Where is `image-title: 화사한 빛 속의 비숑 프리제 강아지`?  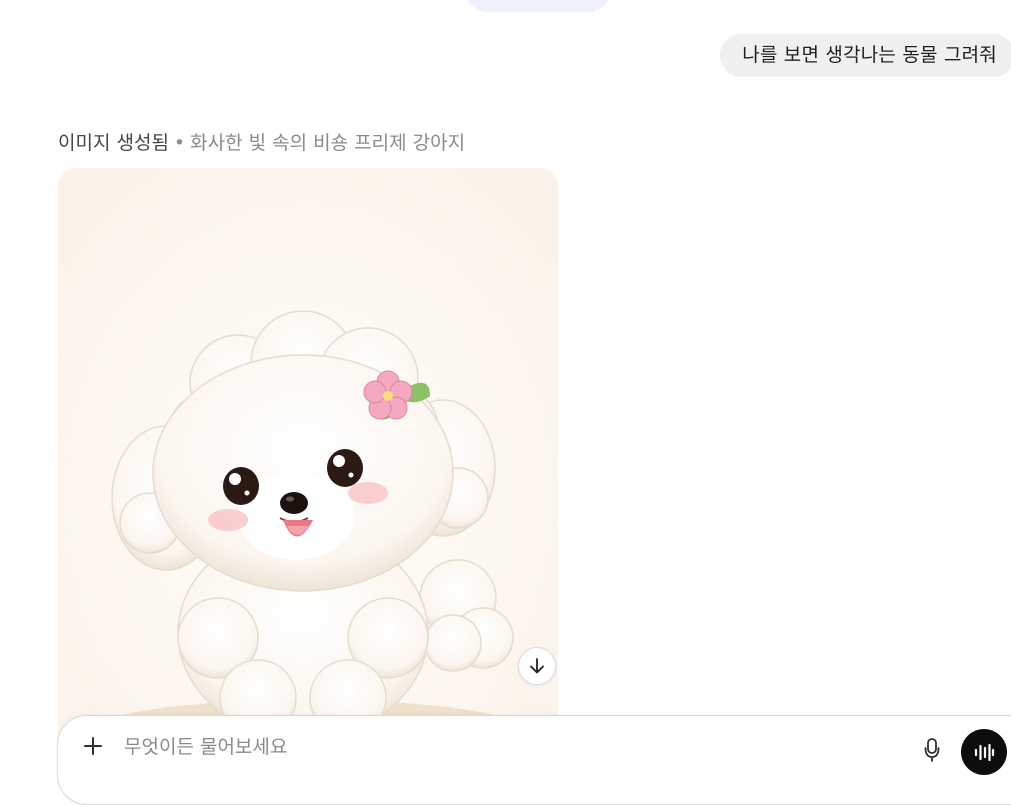 image-title: 화사한 빛 속의 비숑 프리제 강아지 is located at coordinates (328, 143).